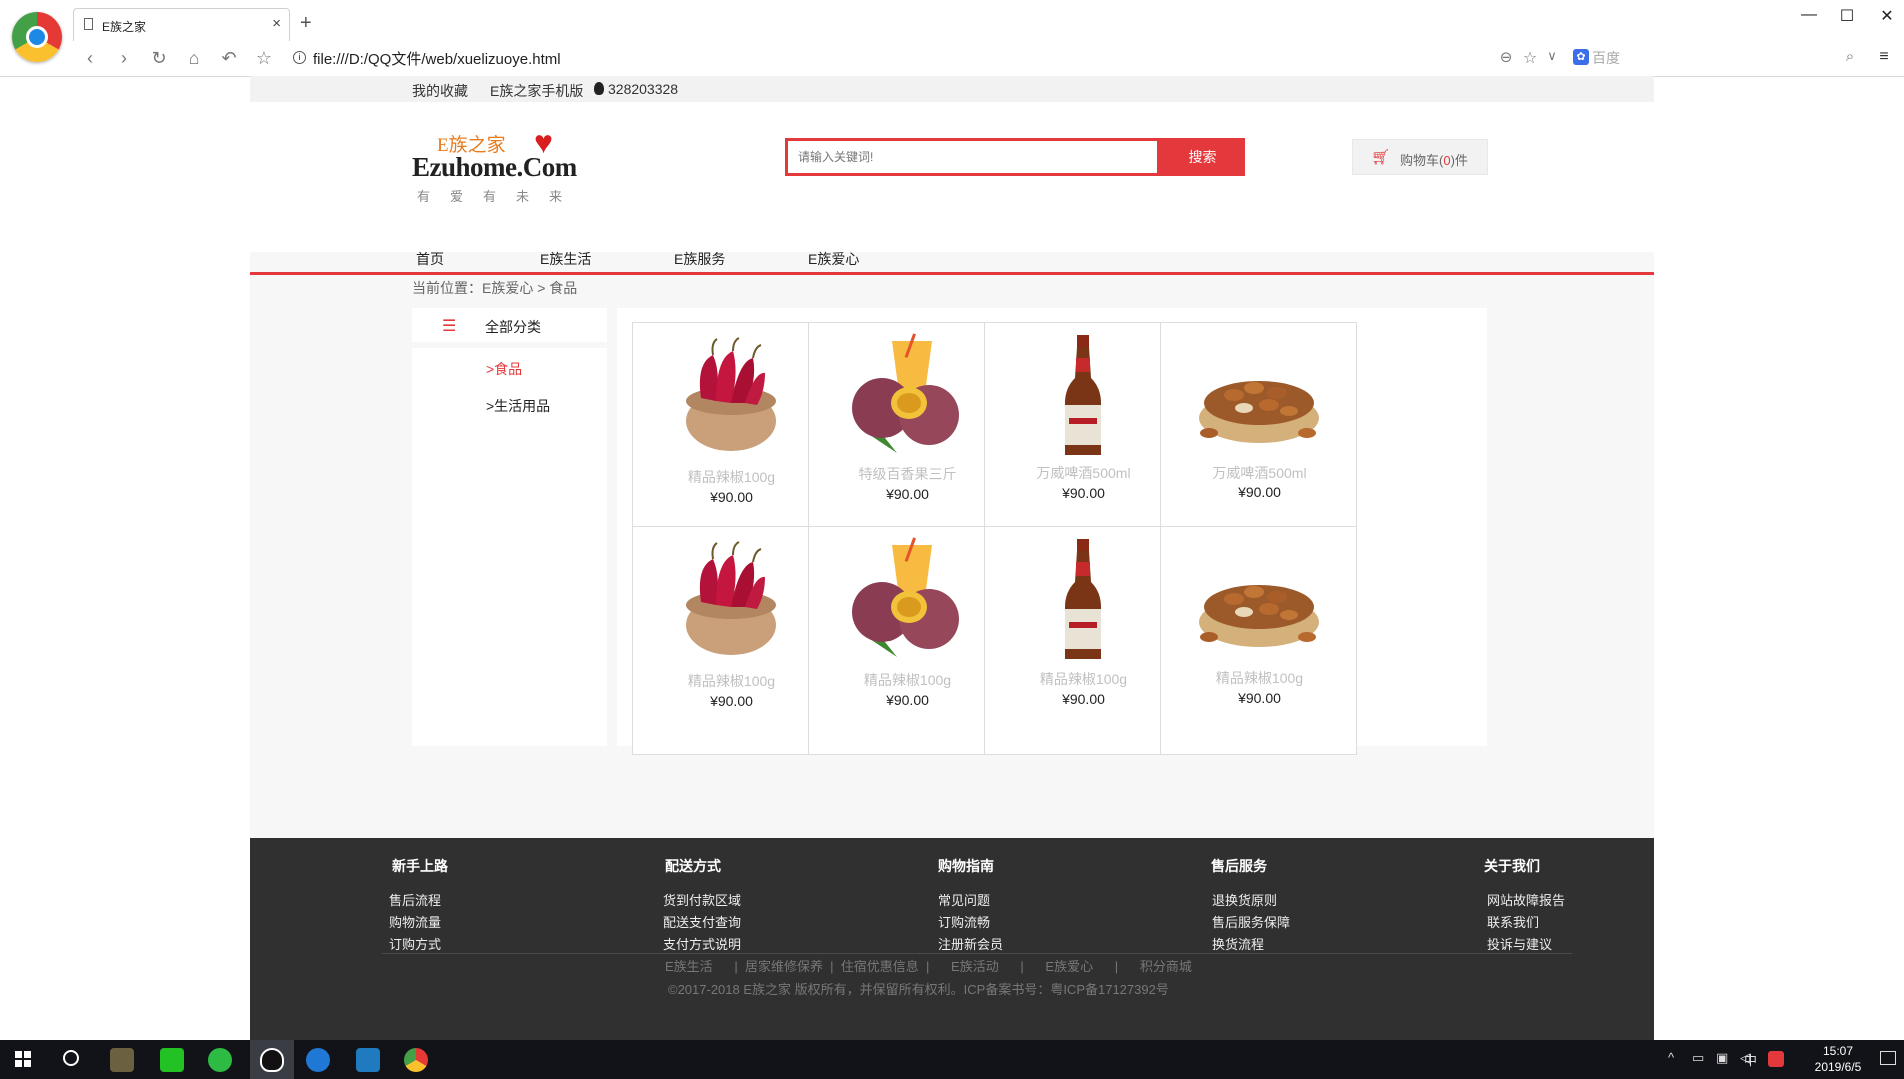 The width and height of the screenshot is (1904, 1079). I want to click on beer-bottle-image, so click(1083, 599).